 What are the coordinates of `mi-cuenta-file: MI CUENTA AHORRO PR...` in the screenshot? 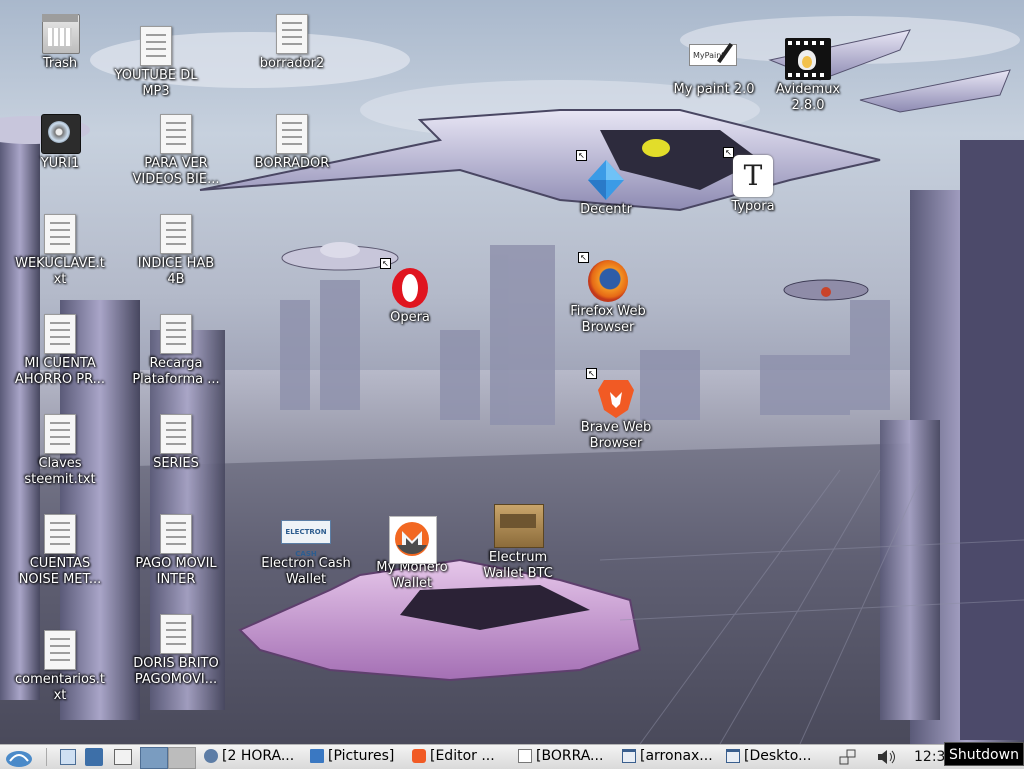 It's located at (60, 350).